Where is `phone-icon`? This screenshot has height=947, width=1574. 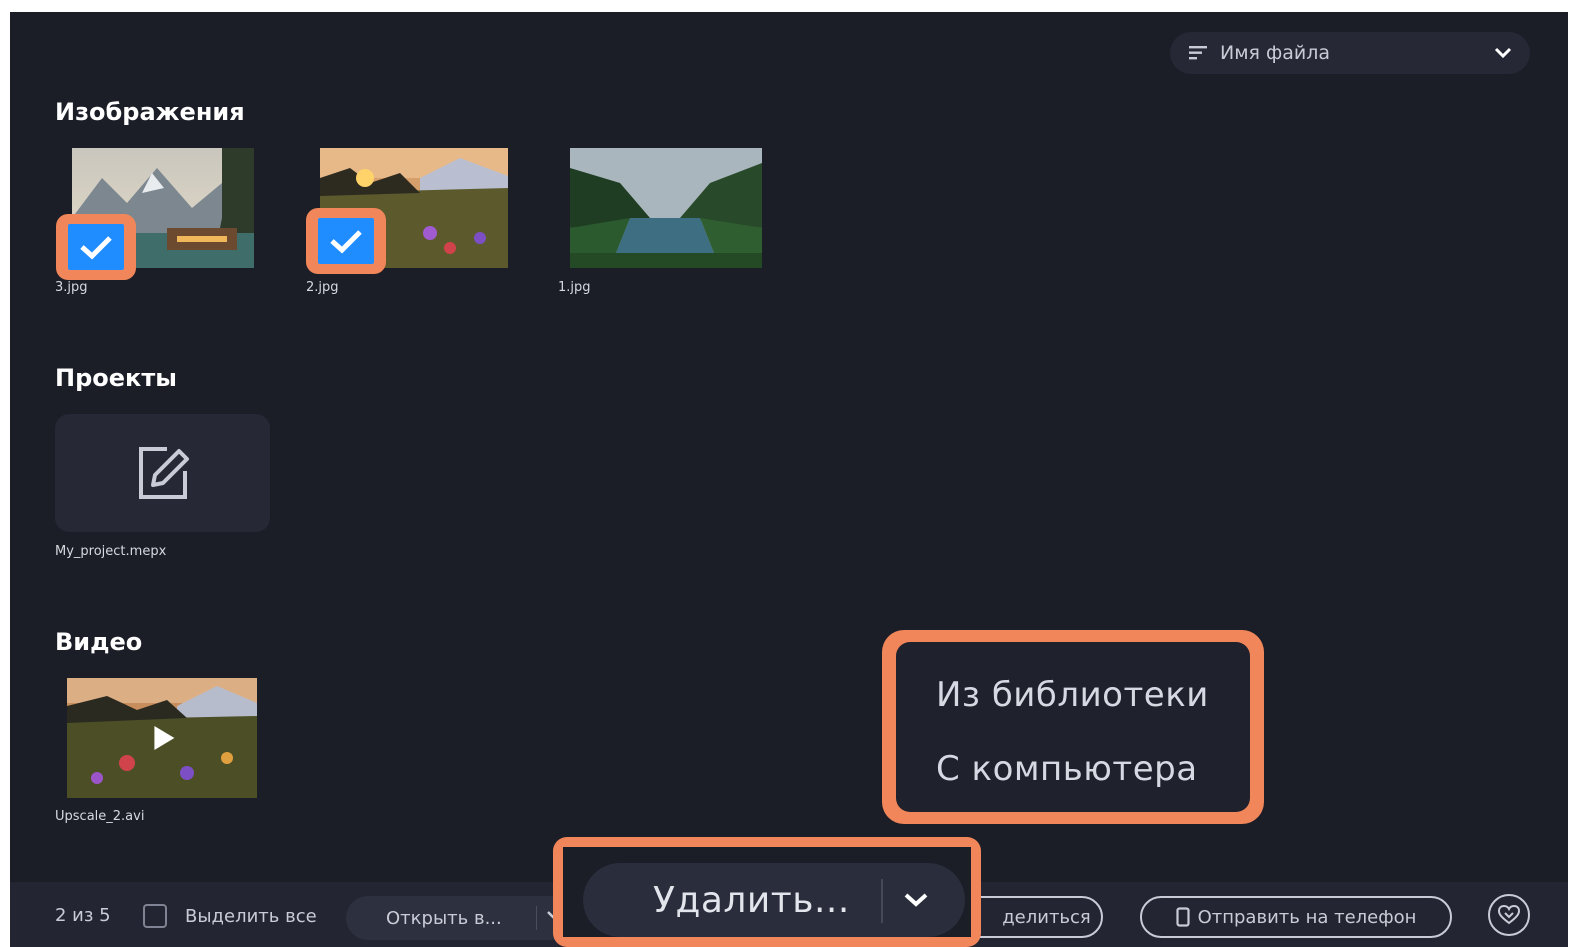 phone-icon is located at coordinates (1182, 917).